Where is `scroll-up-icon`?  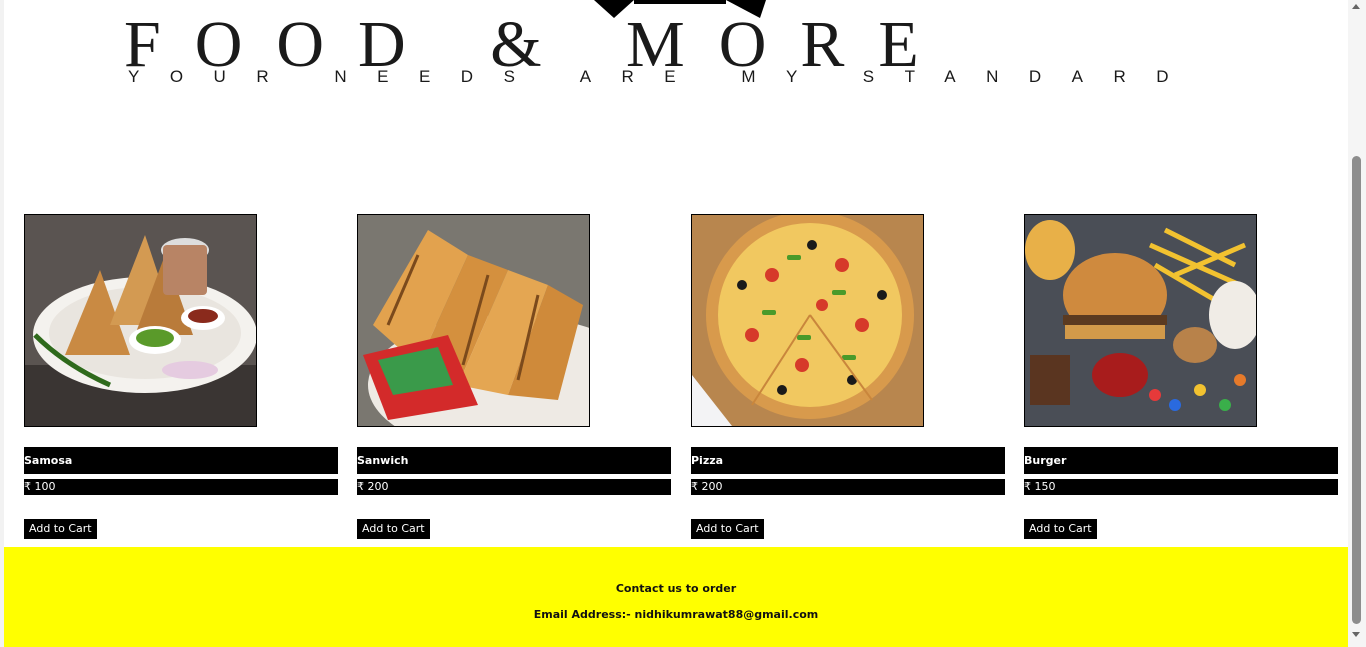 scroll-up-icon is located at coordinates (1356, 6).